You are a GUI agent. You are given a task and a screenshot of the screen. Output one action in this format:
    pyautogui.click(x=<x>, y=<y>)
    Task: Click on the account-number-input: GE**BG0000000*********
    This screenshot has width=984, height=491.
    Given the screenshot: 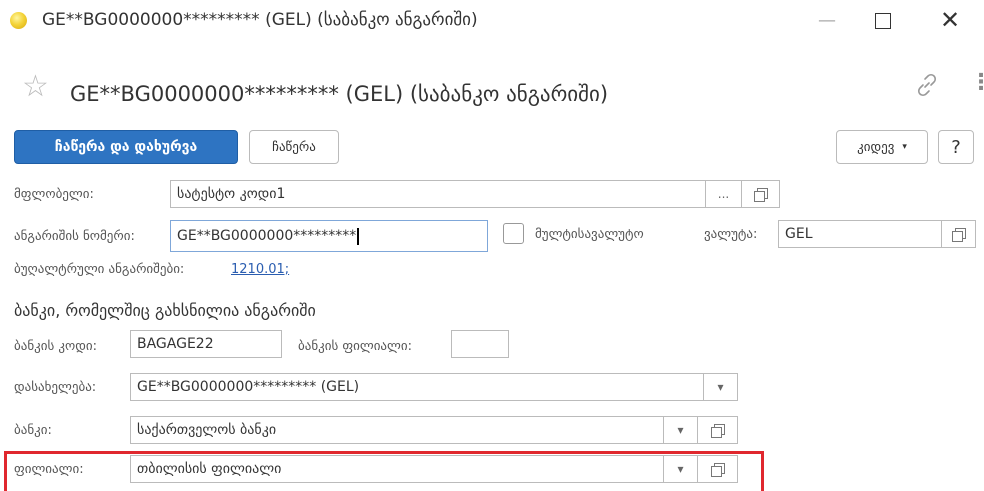 What is the action you would take?
    pyautogui.click(x=329, y=236)
    